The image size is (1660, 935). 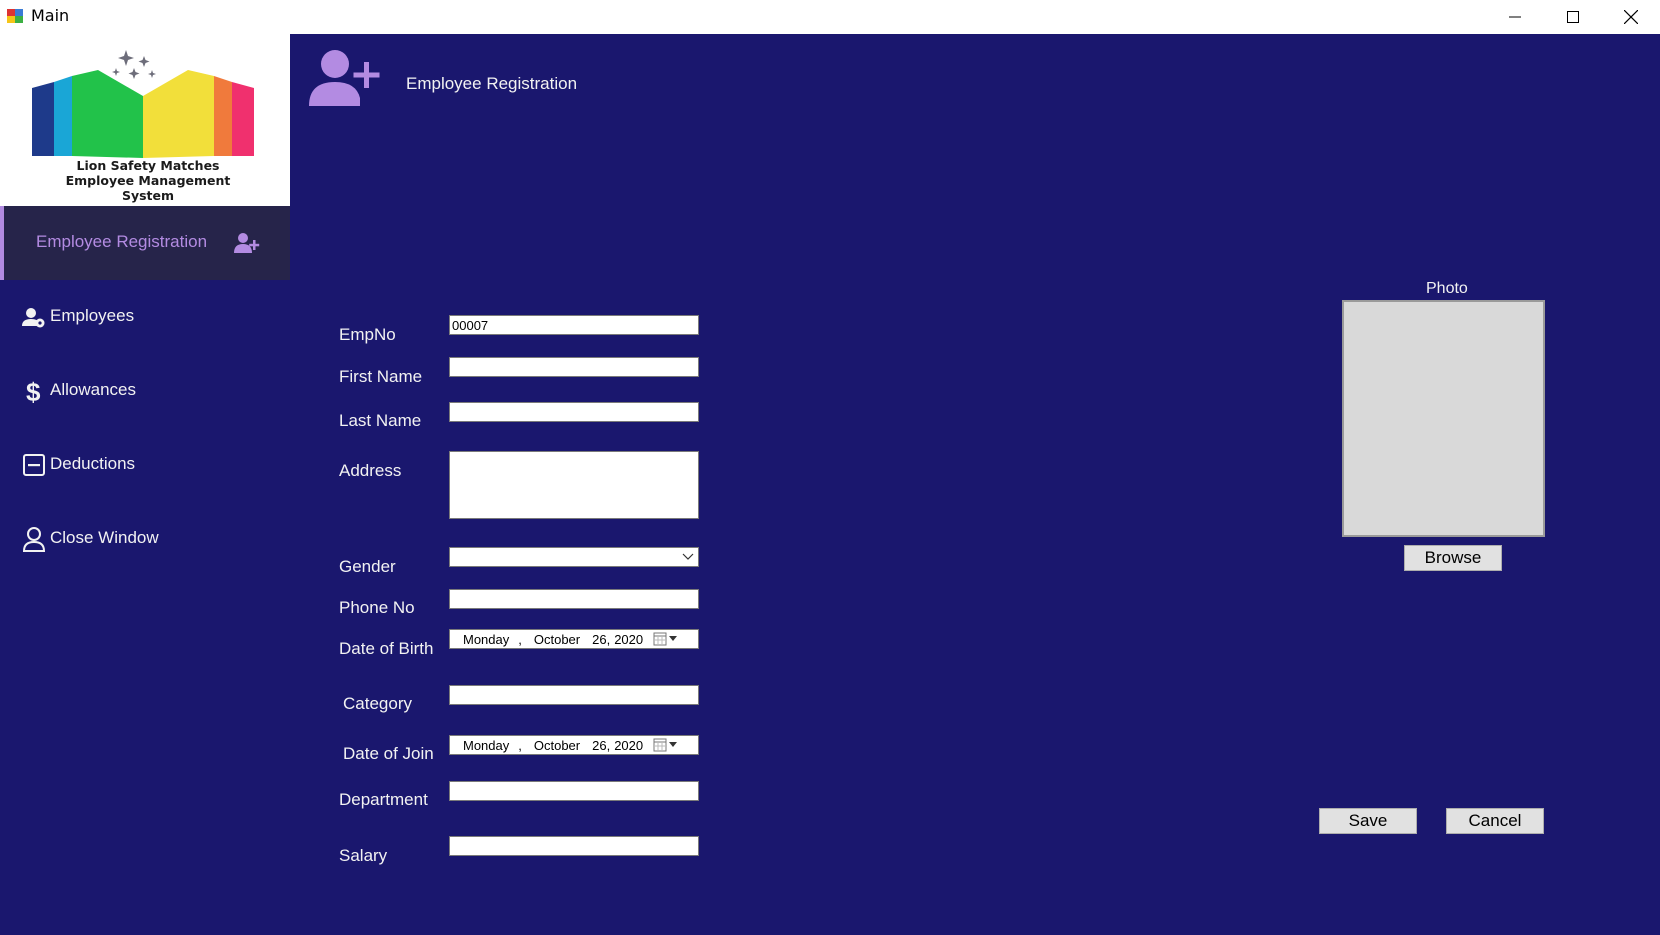 What do you see at coordinates (247, 243) in the screenshot?
I see `user-plus-icon` at bounding box center [247, 243].